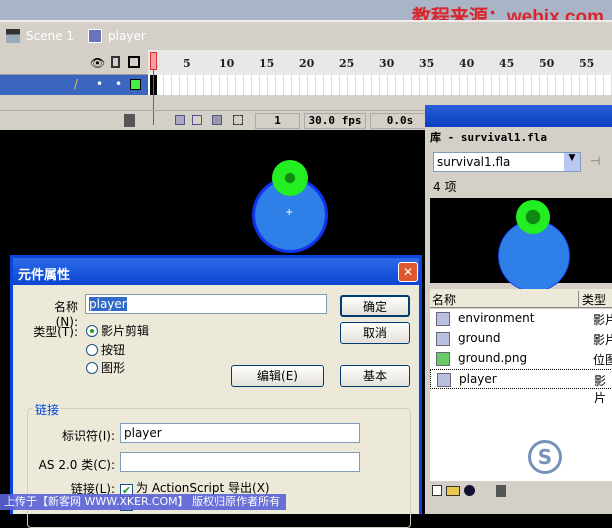 Image resolution: width=612 pixels, height=528 pixels. I want to click on frame-tick: 50, so click(547, 63).